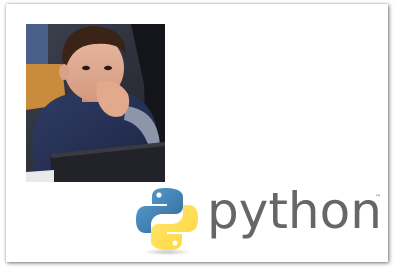 This screenshot has width=395, height=270. What do you see at coordinates (294, 211) in the screenshot?
I see `python-wordmark: python` at bounding box center [294, 211].